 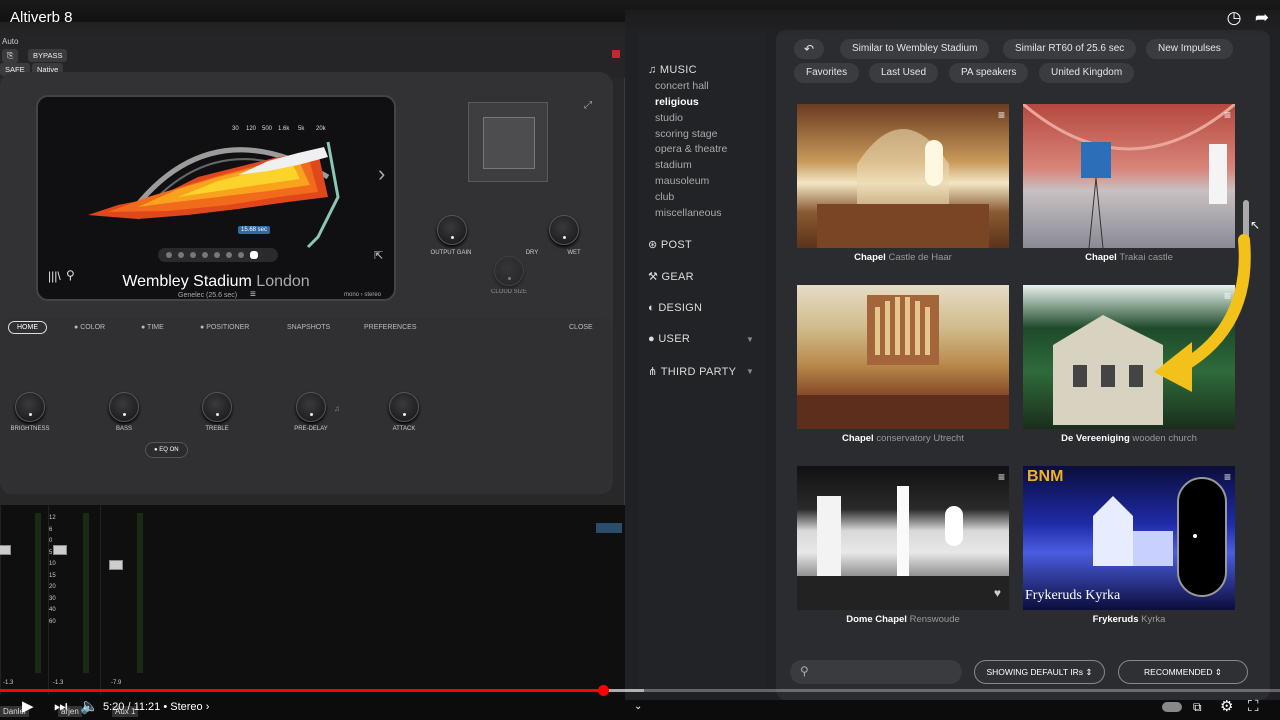 What do you see at coordinates (1226, 707) in the screenshot?
I see `settings-gear-icon: ⚙` at bounding box center [1226, 707].